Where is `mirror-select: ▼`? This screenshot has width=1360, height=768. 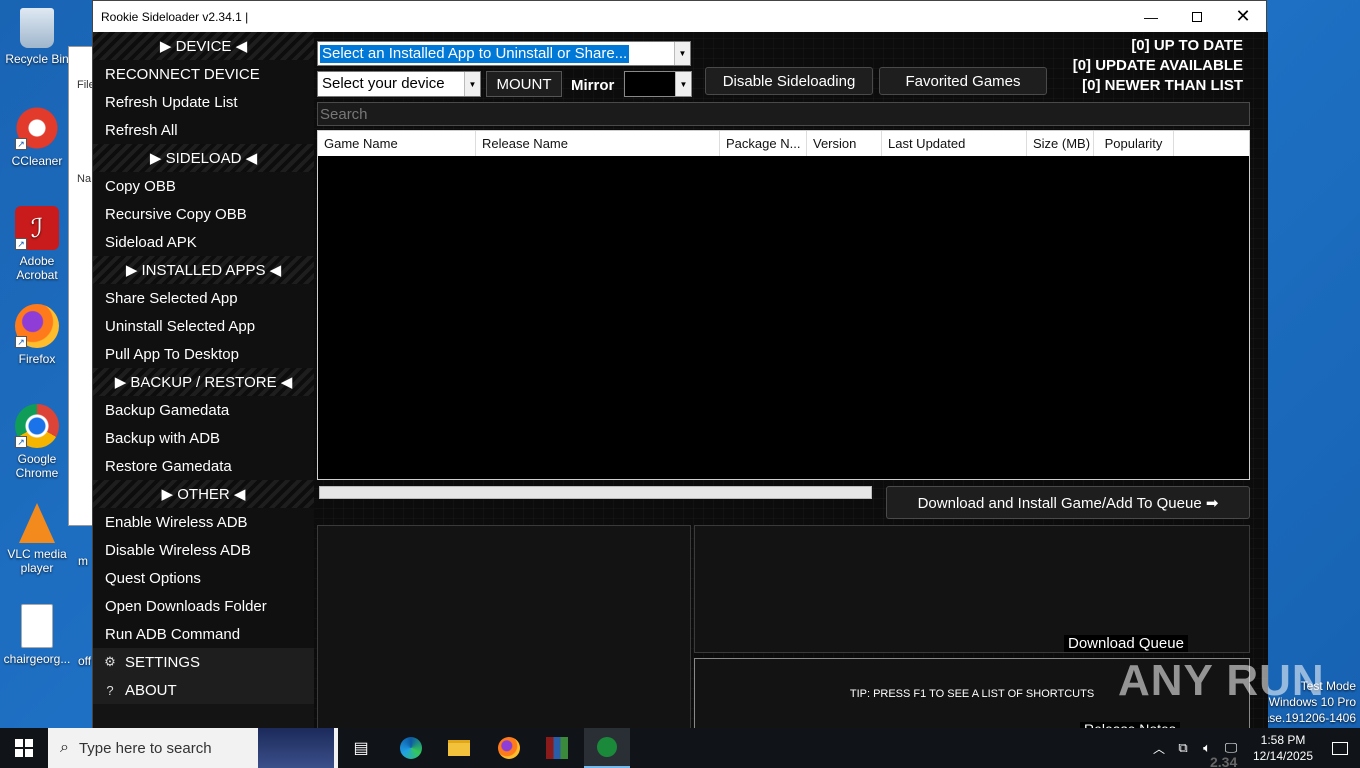
mirror-select: ▼ is located at coordinates (658, 84).